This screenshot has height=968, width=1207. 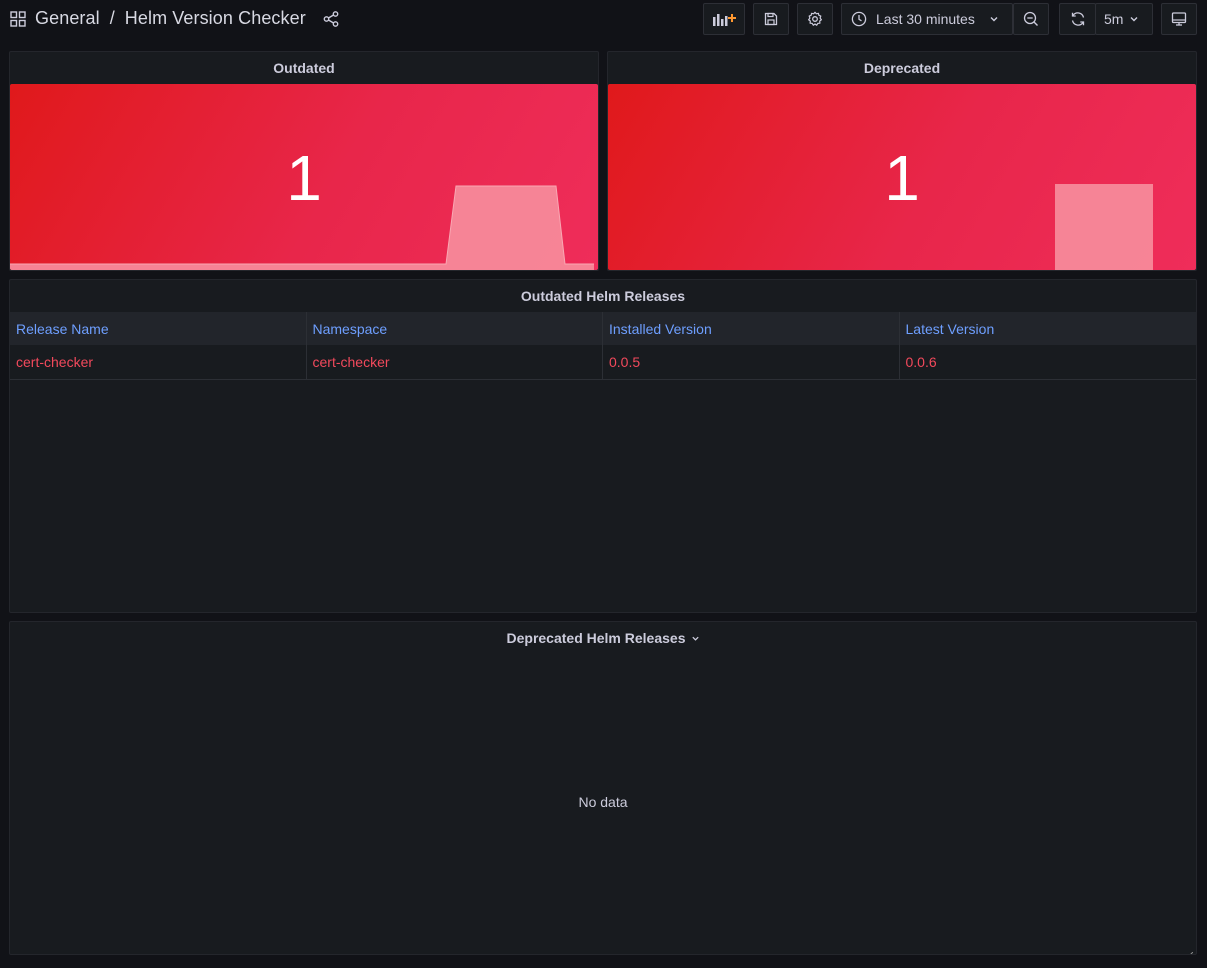 What do you see at coordinates (1048, 328) in the screenshot?
I see `column-header-latest-version: Latest Version` at bounding box center [1048, 328].